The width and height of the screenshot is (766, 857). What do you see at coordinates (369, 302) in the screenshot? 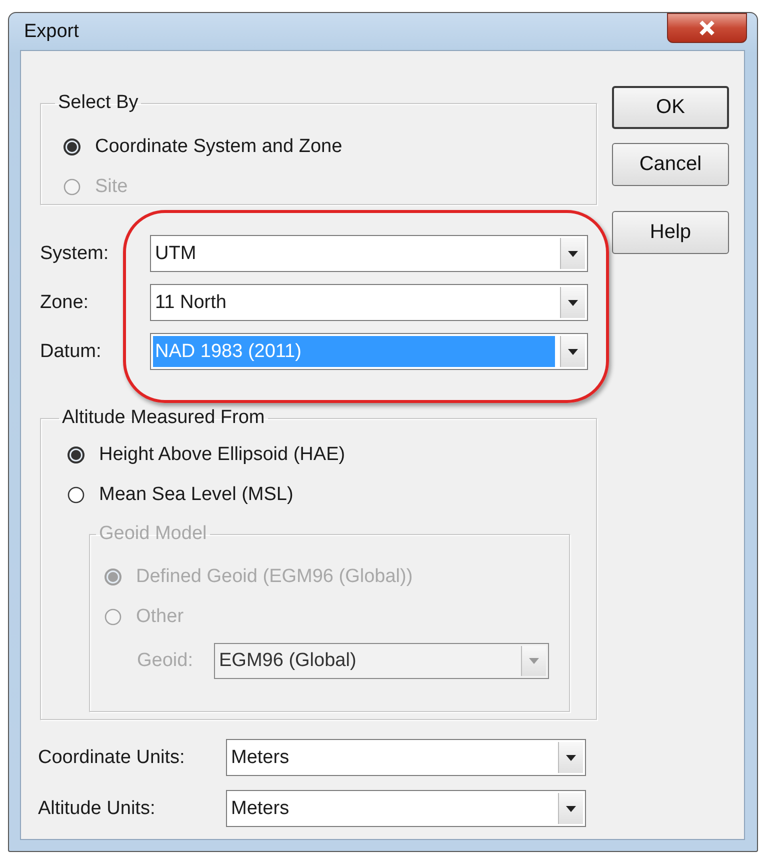
I see `dropdown-field: 11 North` at bounding box center [369, 302].